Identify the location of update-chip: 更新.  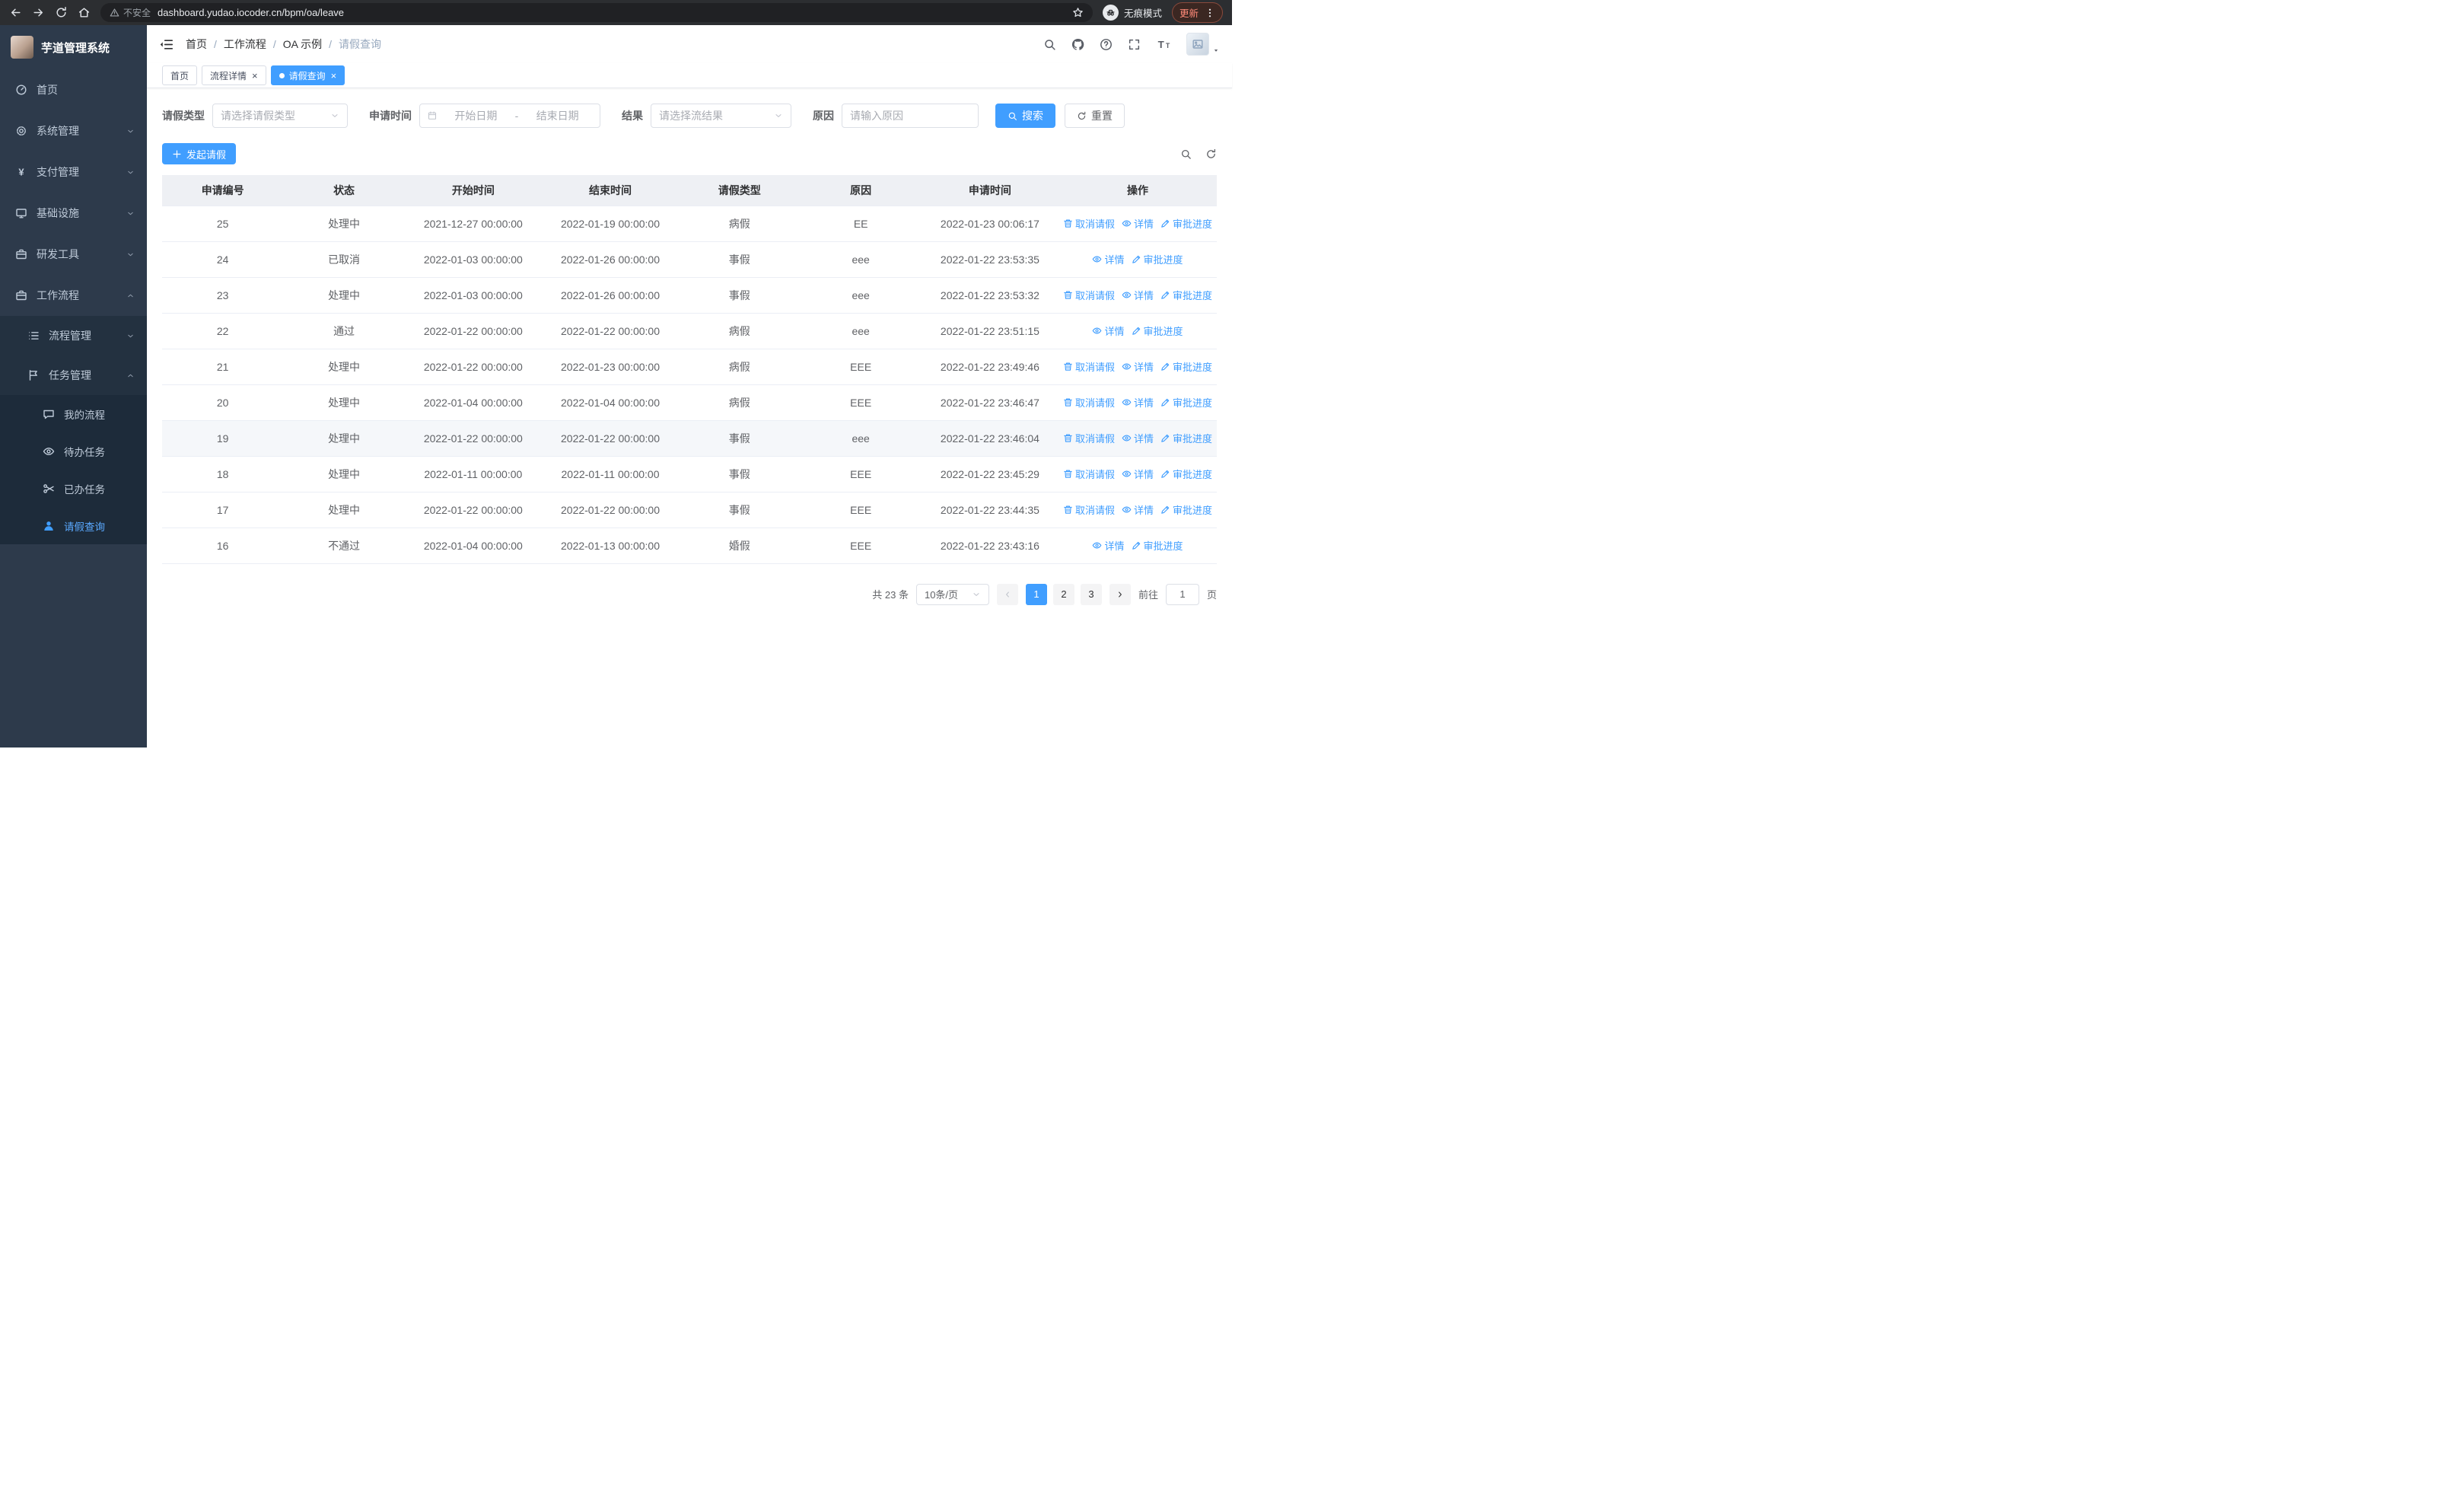
(1197, 13).